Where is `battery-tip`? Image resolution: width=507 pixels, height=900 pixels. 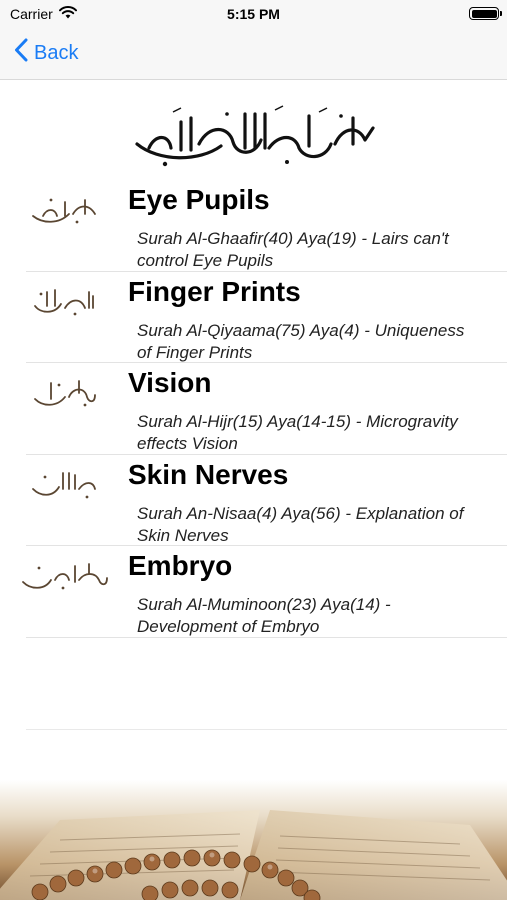 battery-tip is located at coordinates (501, 13).